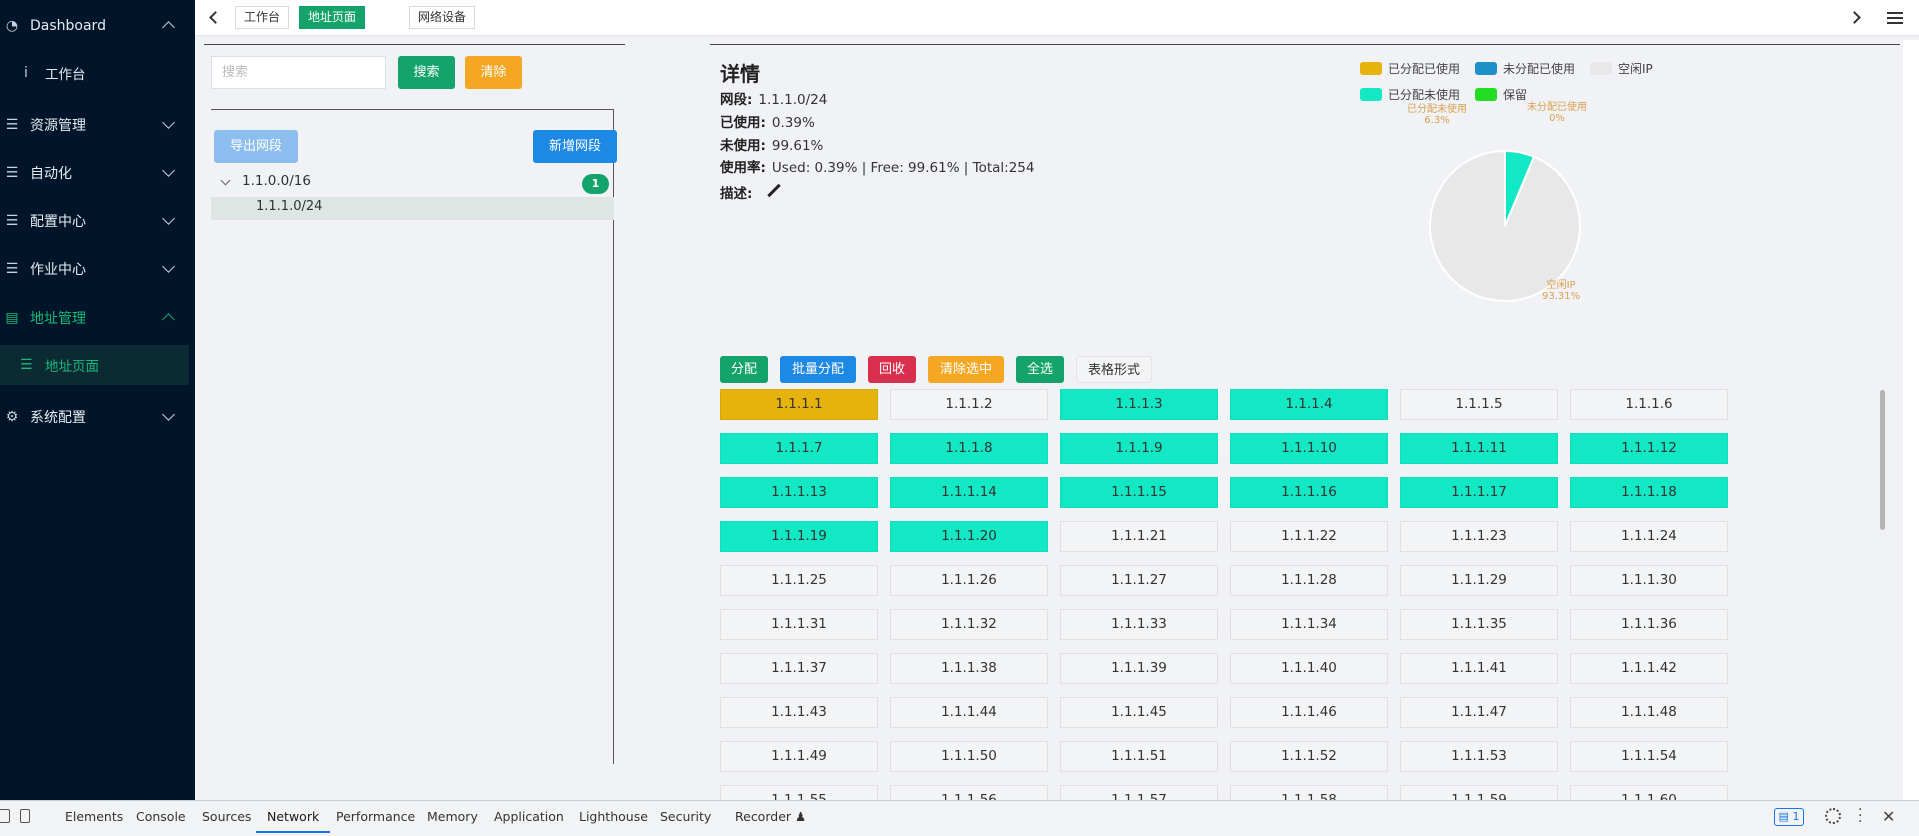  What do you see at coordinates (94, 73) in the screenshot?
I see `sidebar-item-workbench: i 工作台` at bounding box center [94, 73].